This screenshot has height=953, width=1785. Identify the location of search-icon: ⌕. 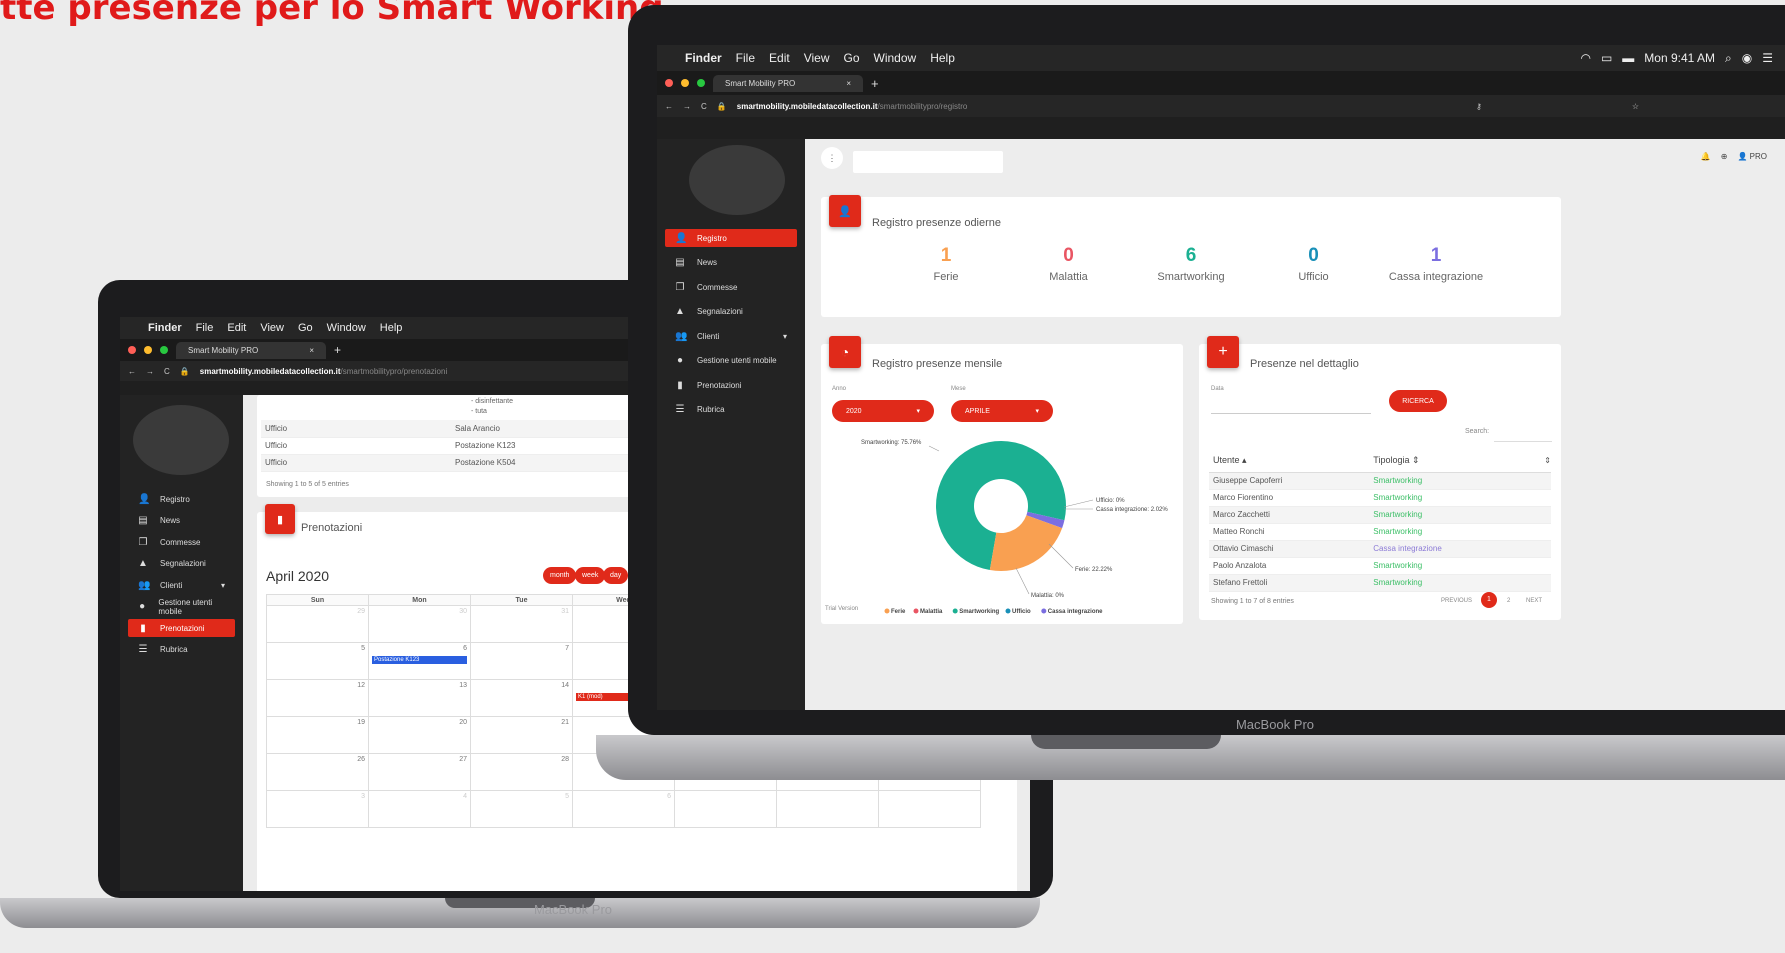
(1728, 58).